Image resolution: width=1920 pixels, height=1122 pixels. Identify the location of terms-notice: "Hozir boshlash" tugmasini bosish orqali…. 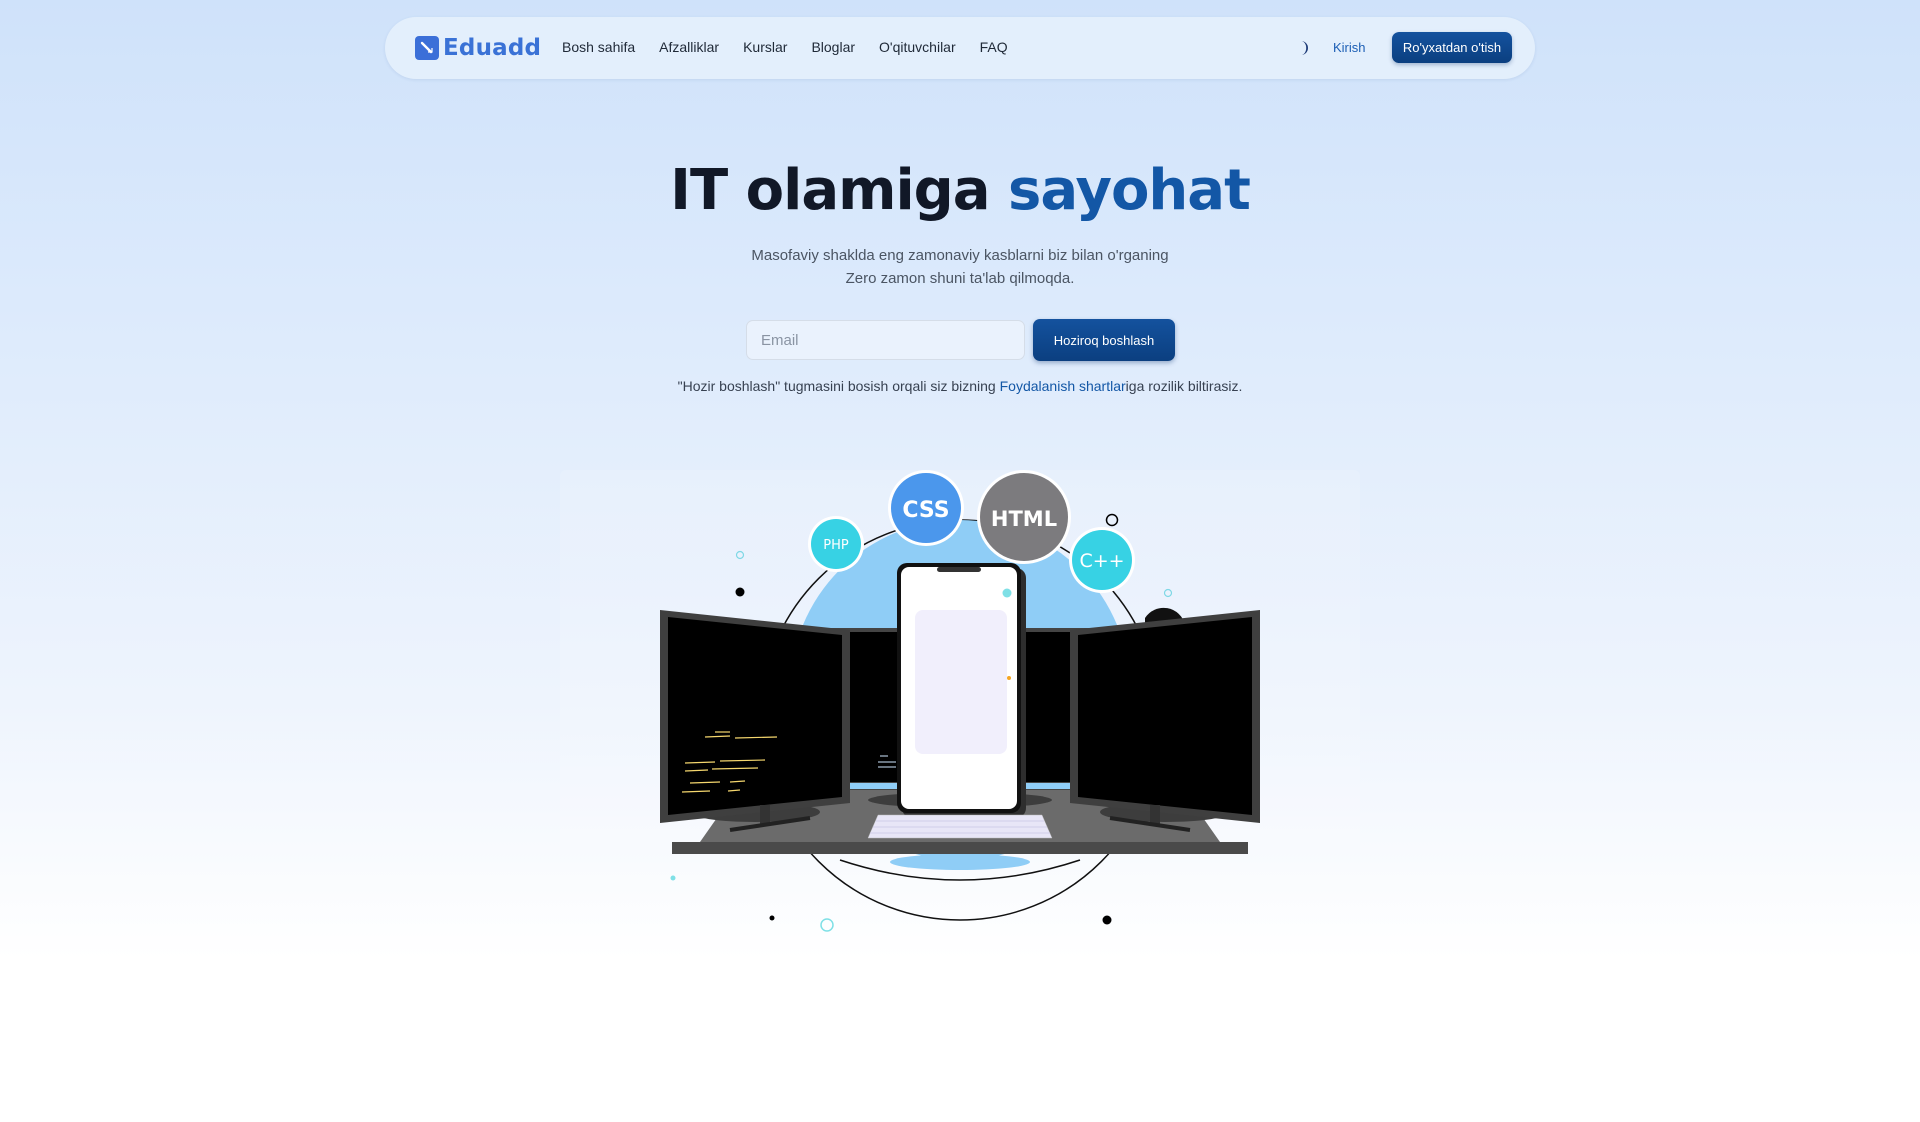
(960, 386).